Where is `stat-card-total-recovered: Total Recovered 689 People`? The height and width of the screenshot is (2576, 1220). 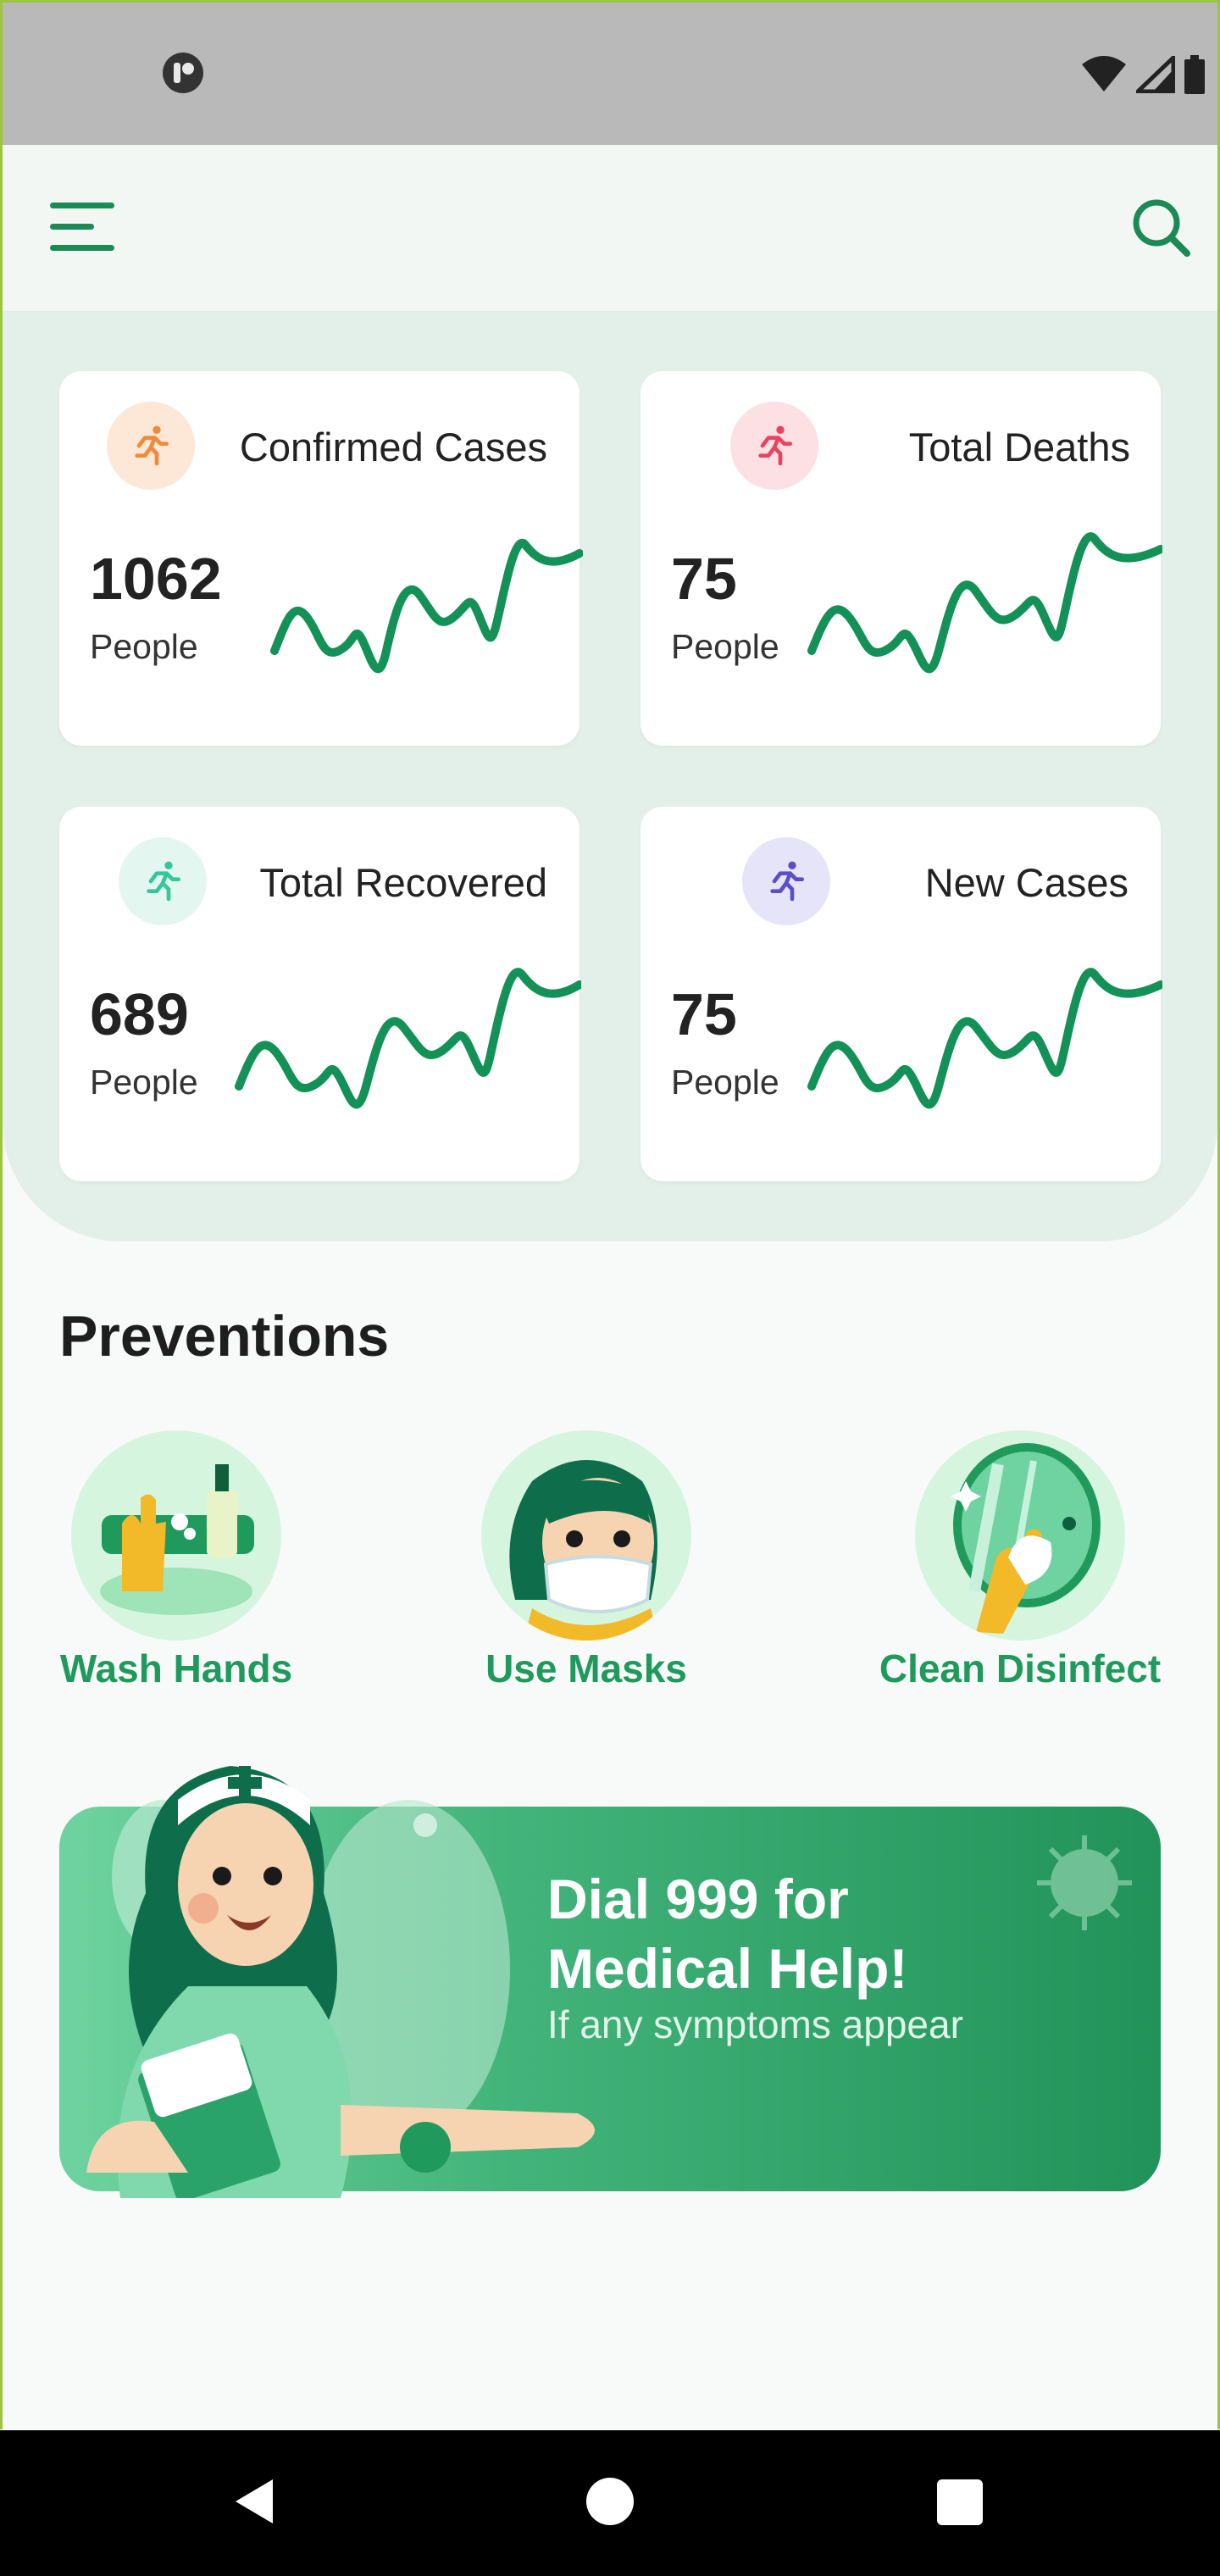
stat-card-total-recovered: Total Recovered 689 People is located at coordinates (320, 994).